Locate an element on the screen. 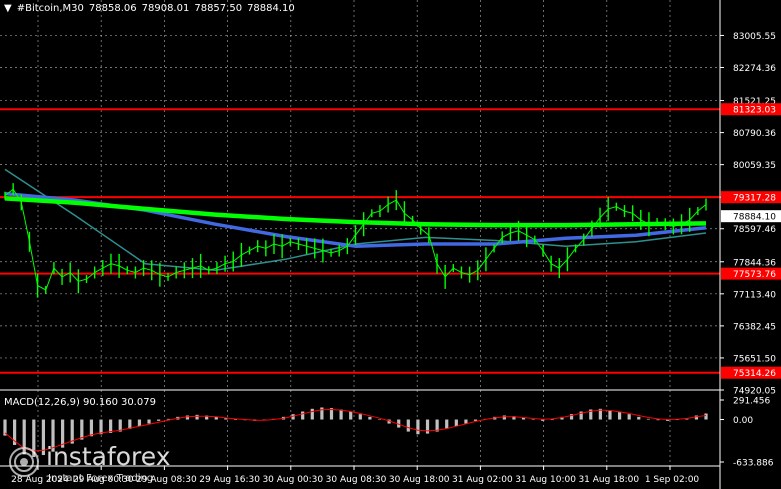  x-tick-label: 31 Aug 10:00 is located at coordinates (545, 480).